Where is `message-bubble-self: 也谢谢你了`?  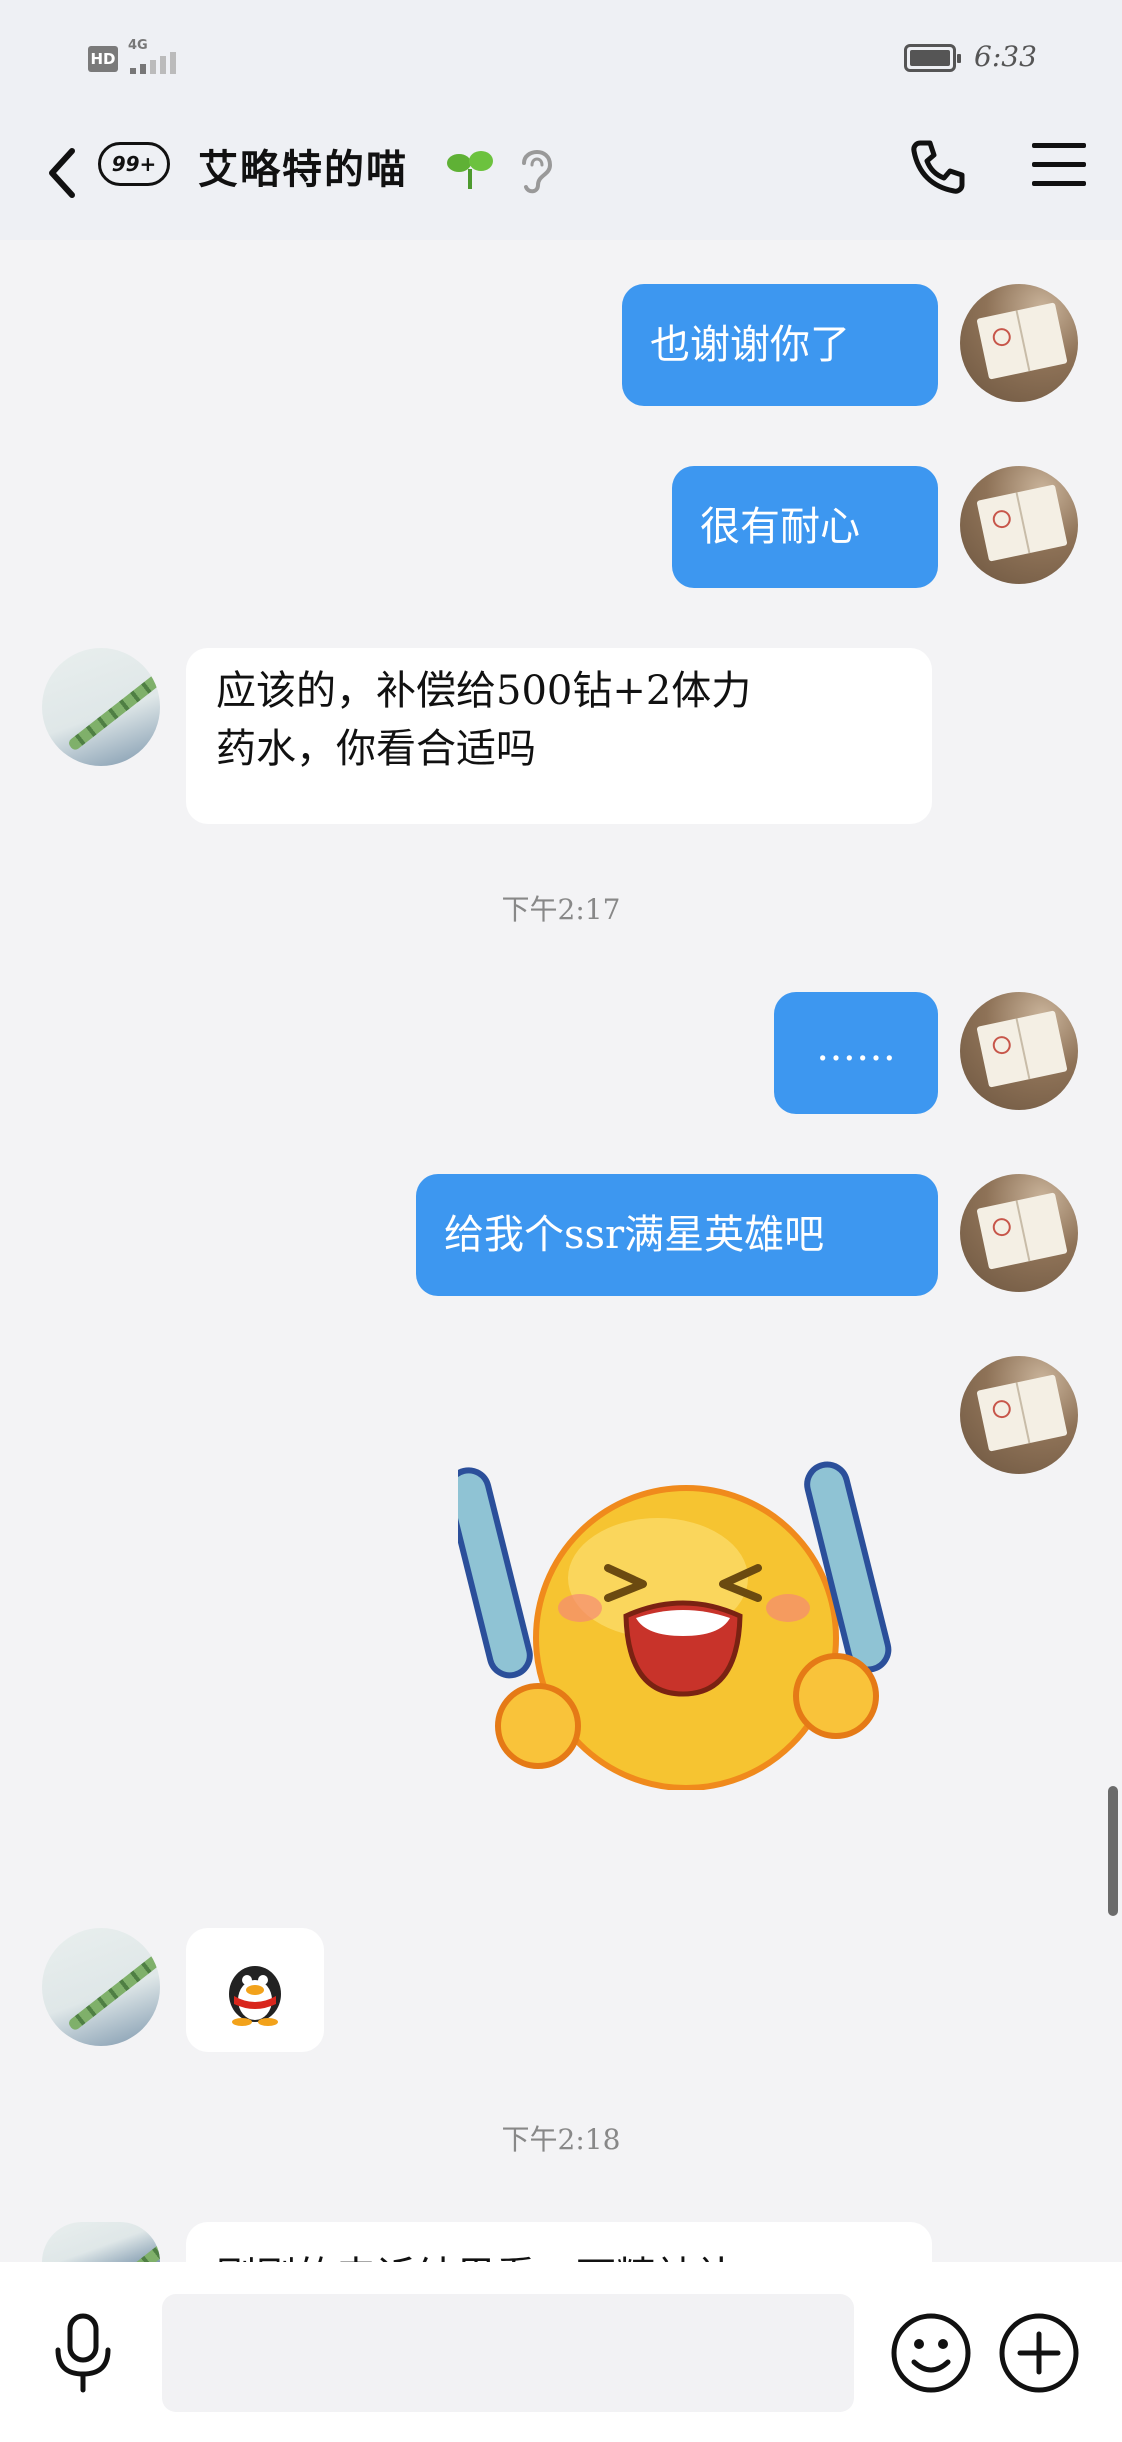
message-bubble-self: 也谢谢你了 is located at coordinates (780, 345).